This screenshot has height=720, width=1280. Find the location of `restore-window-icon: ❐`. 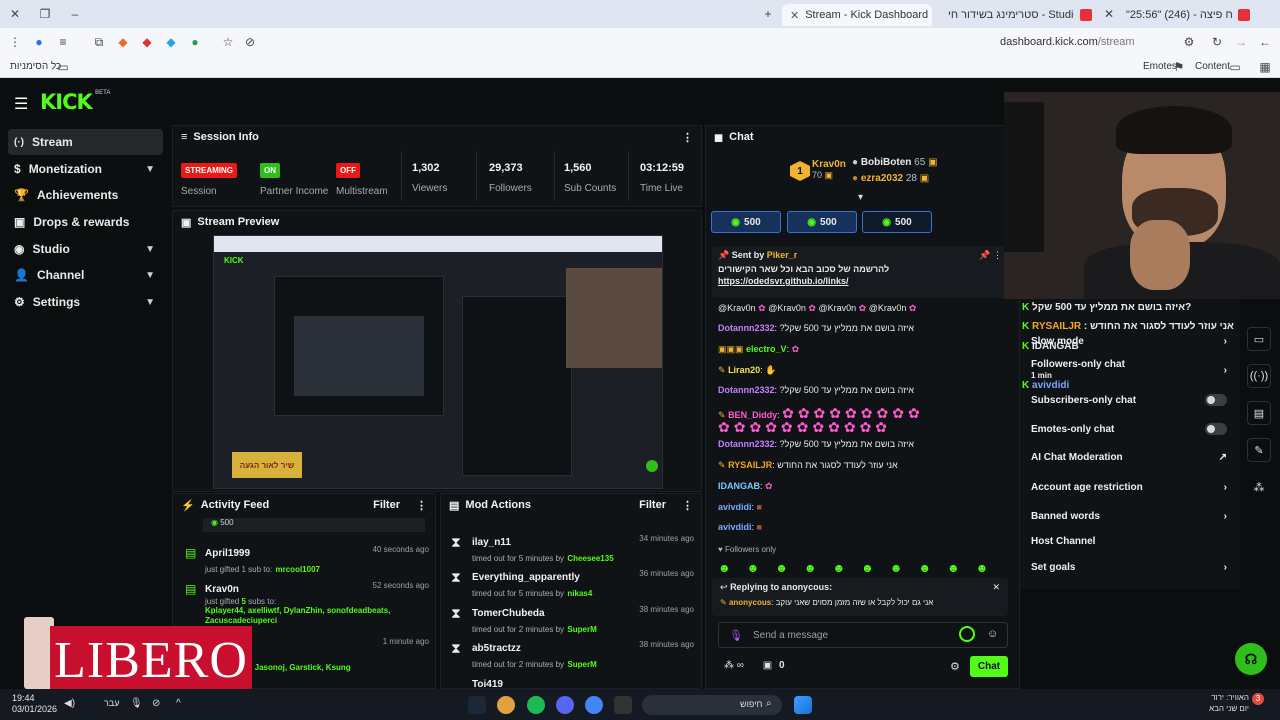

restore-window-icon: ❐ is located at coordinates (45, 14).